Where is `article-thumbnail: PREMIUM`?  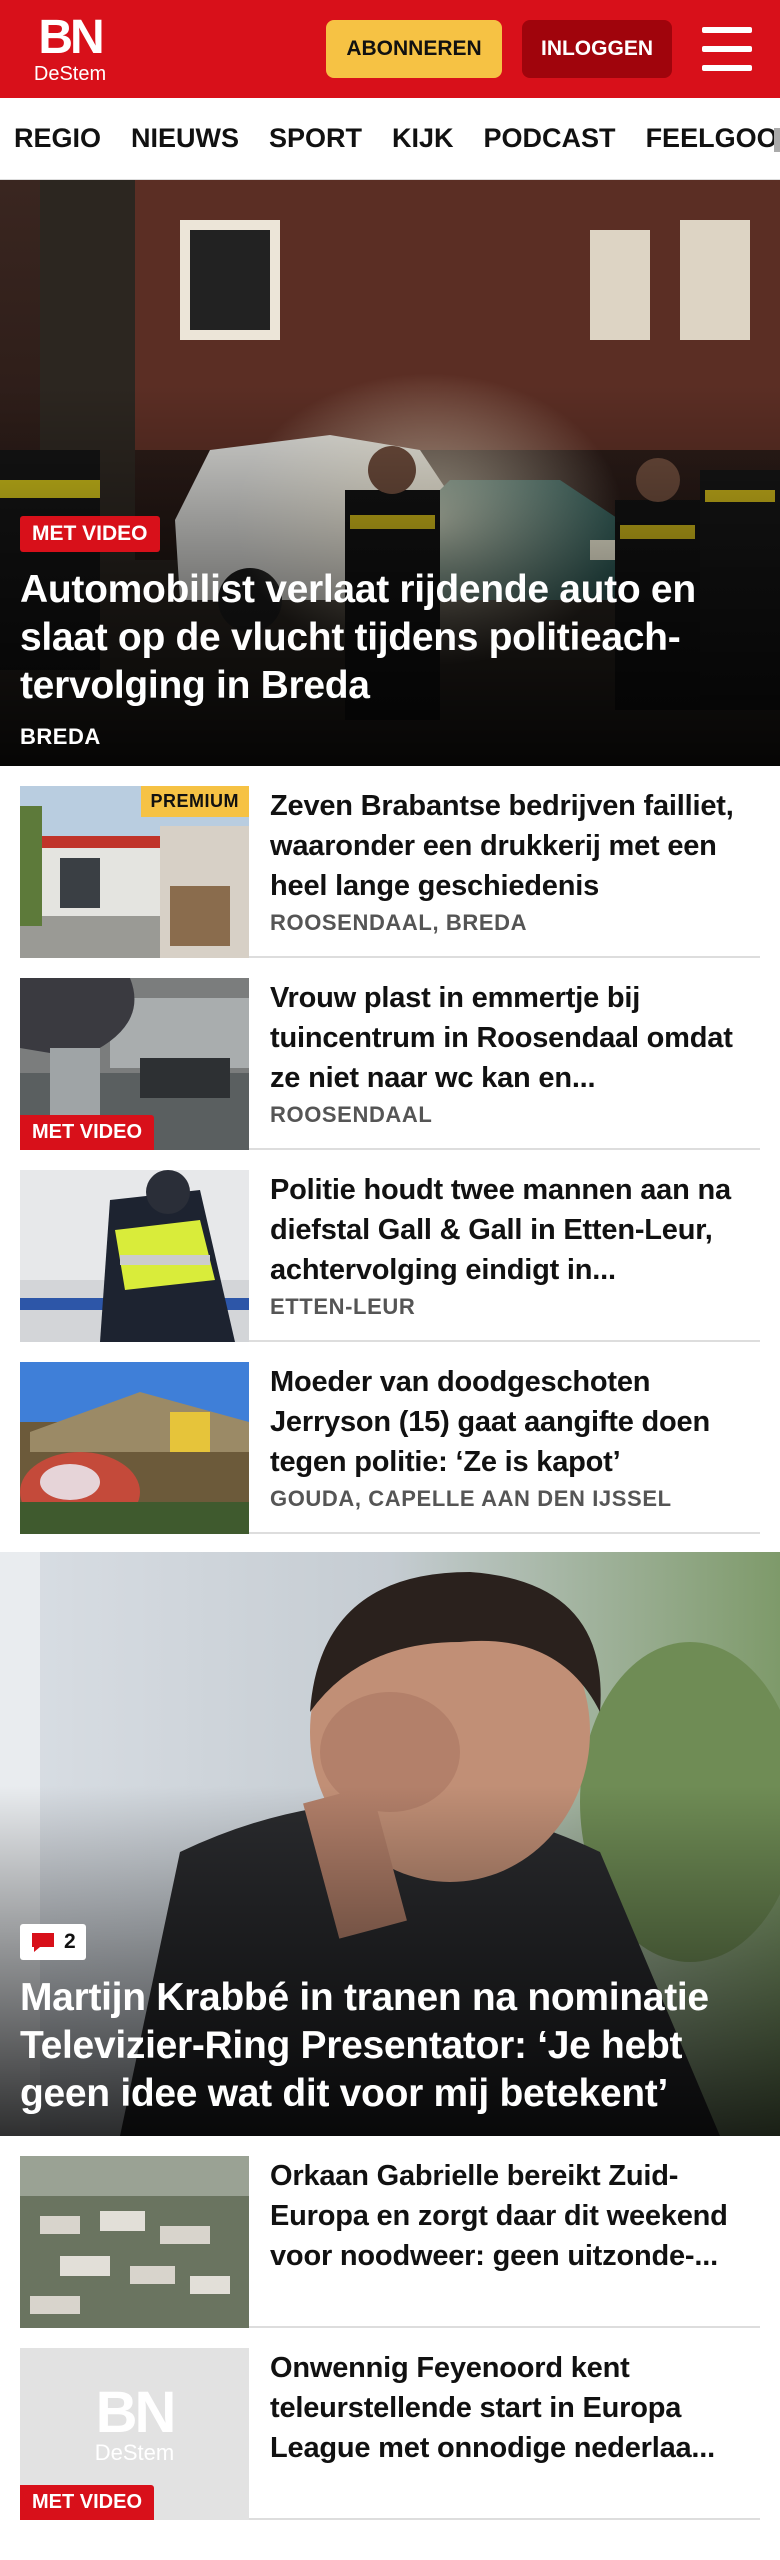
article-thumbnail: PREMIUM is located at coordinates (134, 872).